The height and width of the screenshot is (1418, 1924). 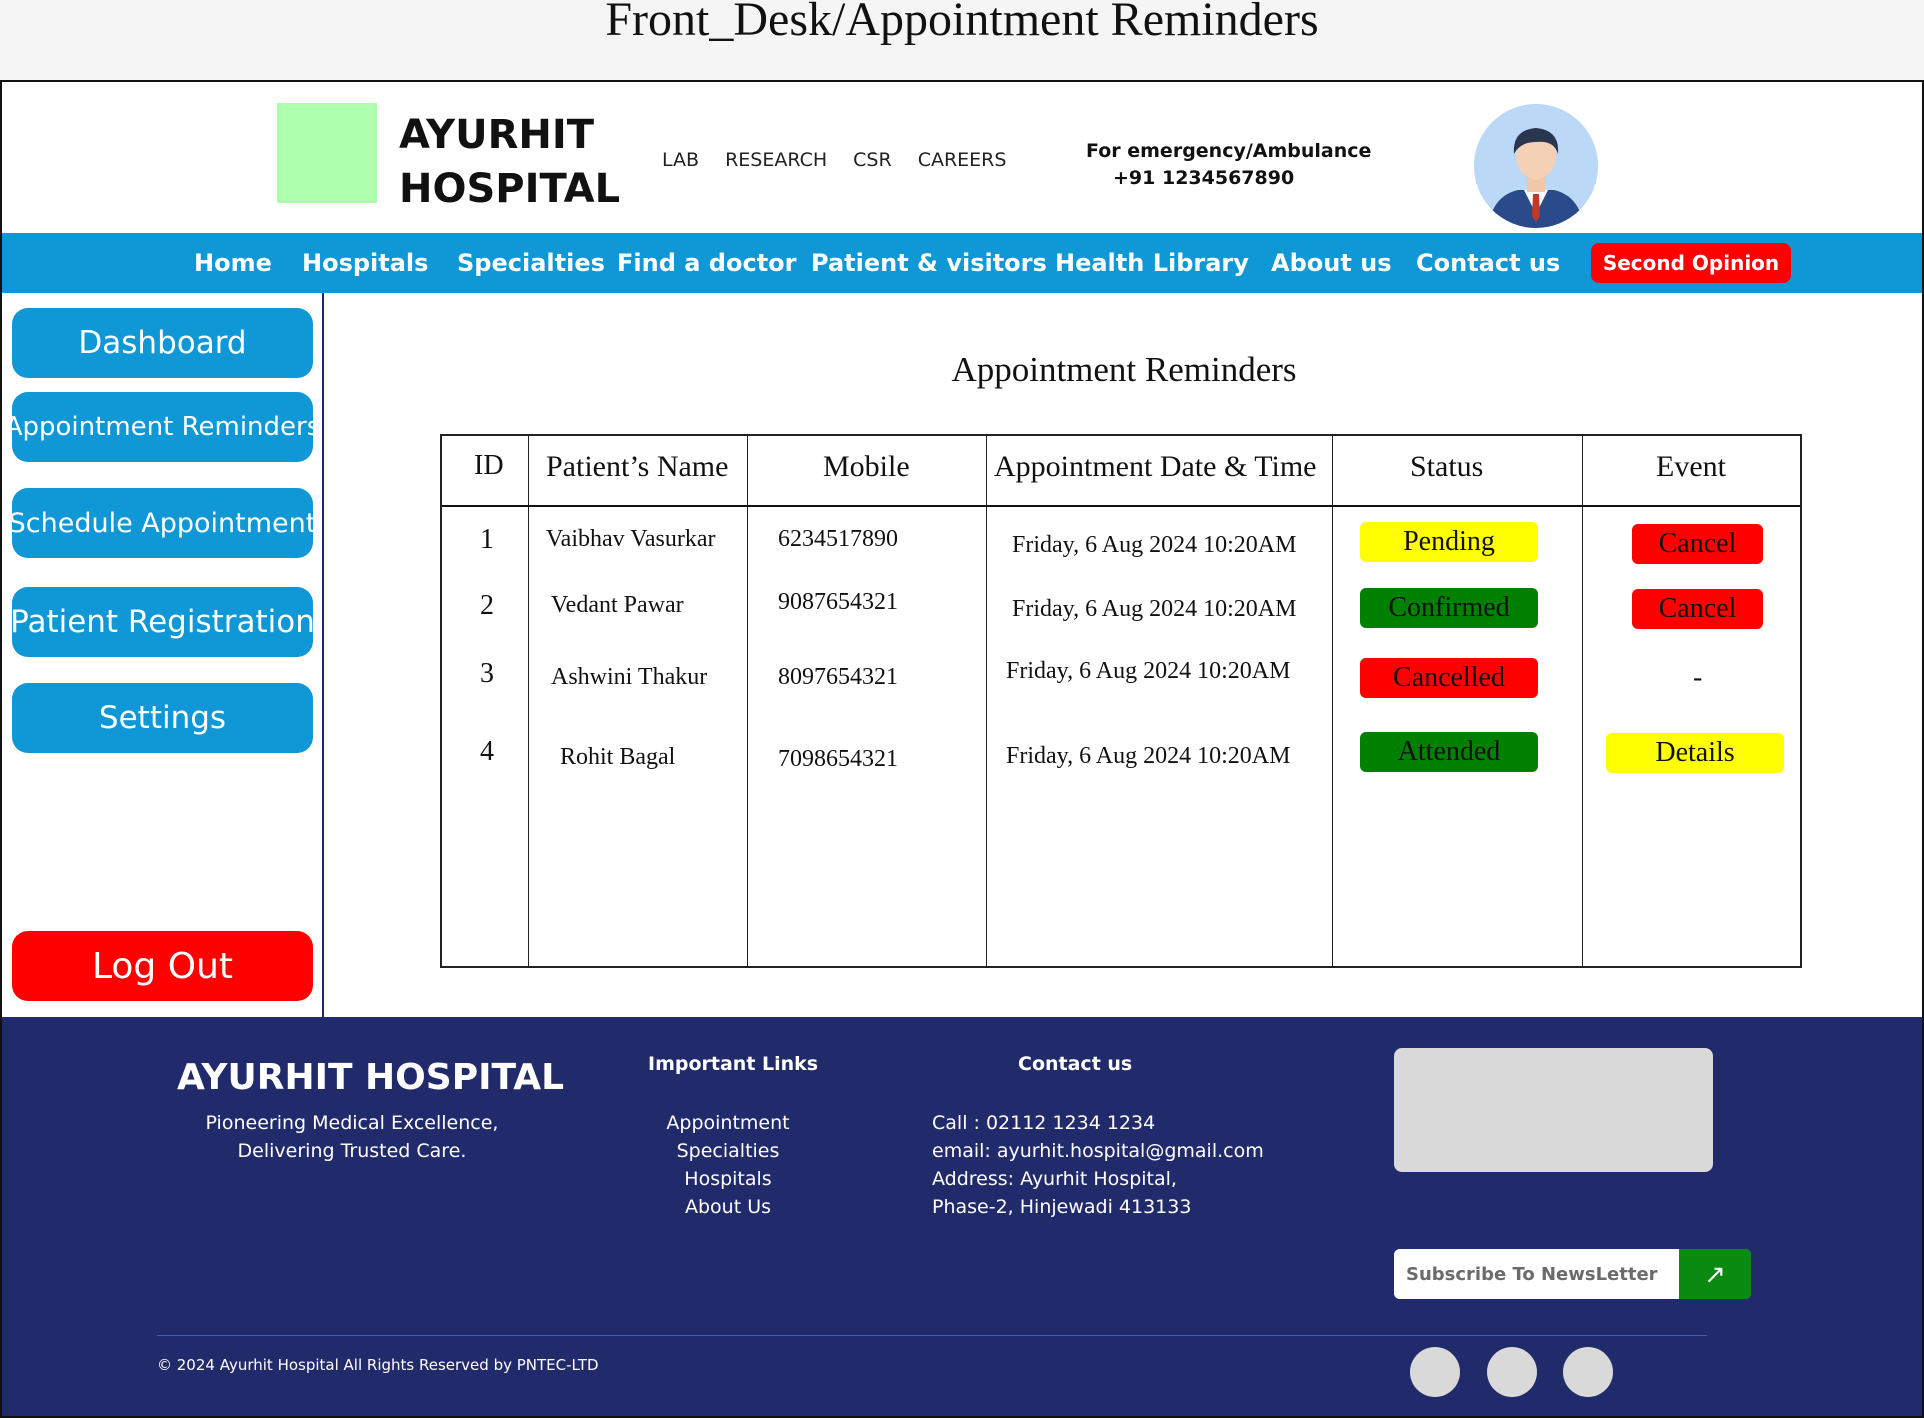 What do you see at coordinates (162, 523) in the screenshot?
I see `sidebar-item-schedule-appointment: Schedule Appointment` at bounding box center [162, 523].